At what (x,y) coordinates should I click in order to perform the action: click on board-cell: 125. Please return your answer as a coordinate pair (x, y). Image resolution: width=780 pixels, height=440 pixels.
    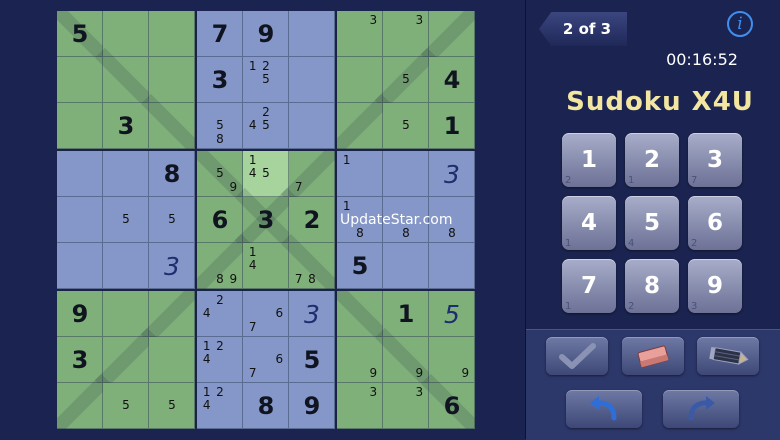
    Looking at the image, I should click on (266, 80).